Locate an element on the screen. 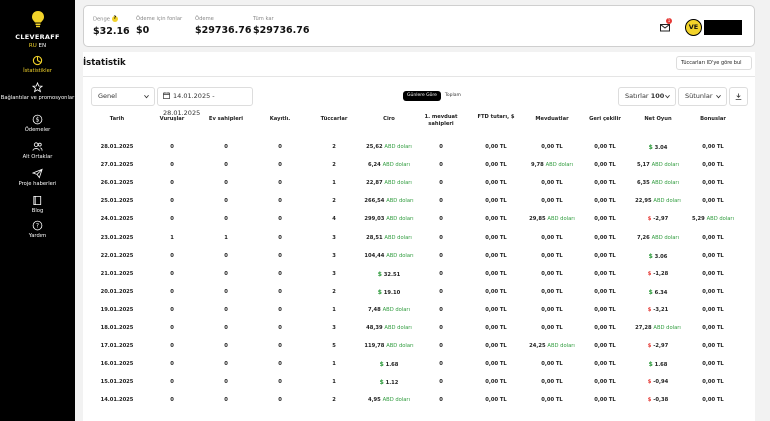  table-cell: 7,48 ABD doları is located at coordinates (389, 310).